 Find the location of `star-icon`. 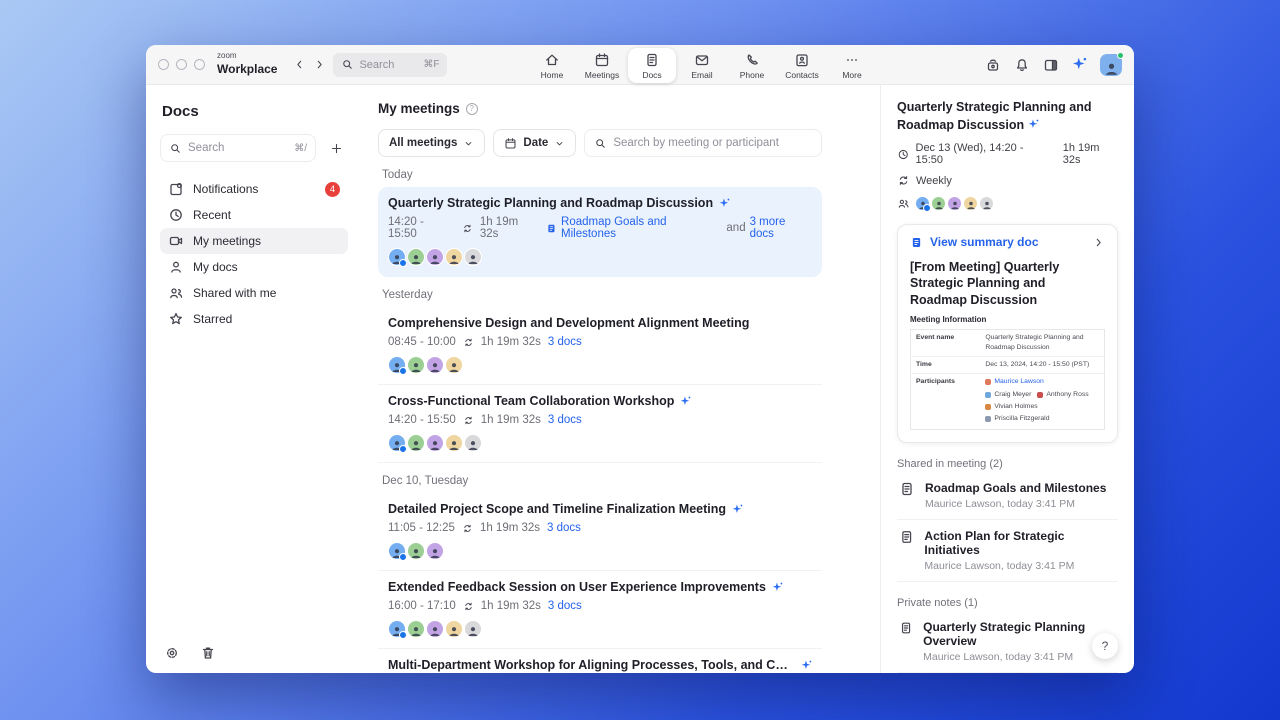

star-icon is located at coordinates (176, 319).